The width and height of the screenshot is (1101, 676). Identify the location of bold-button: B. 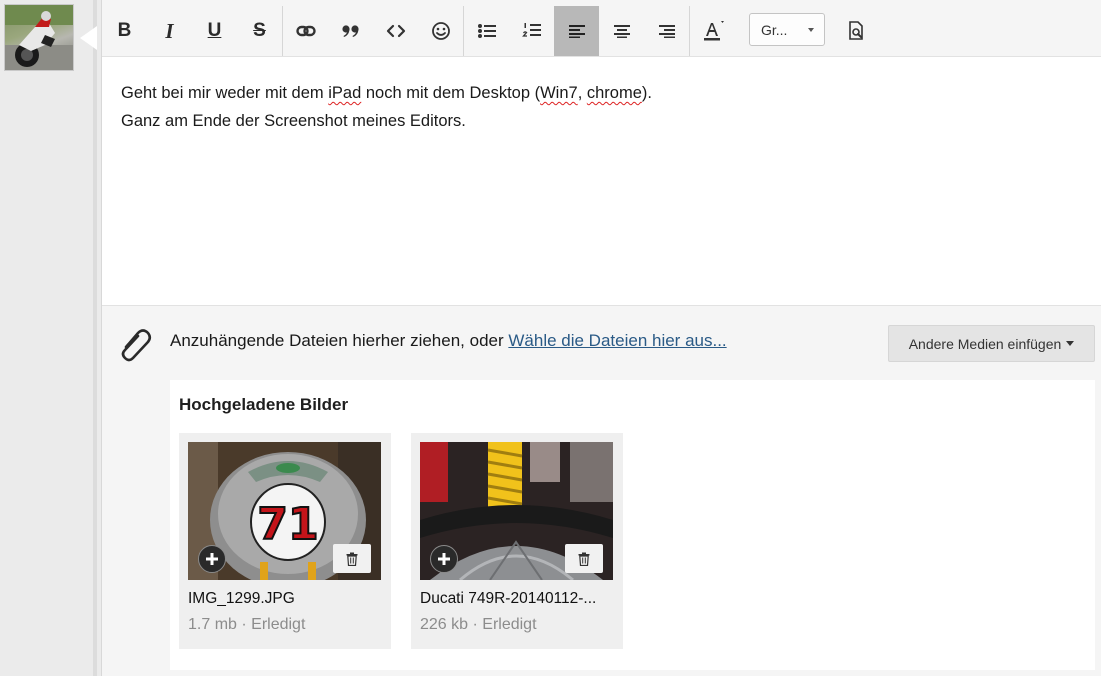
(124, 31).